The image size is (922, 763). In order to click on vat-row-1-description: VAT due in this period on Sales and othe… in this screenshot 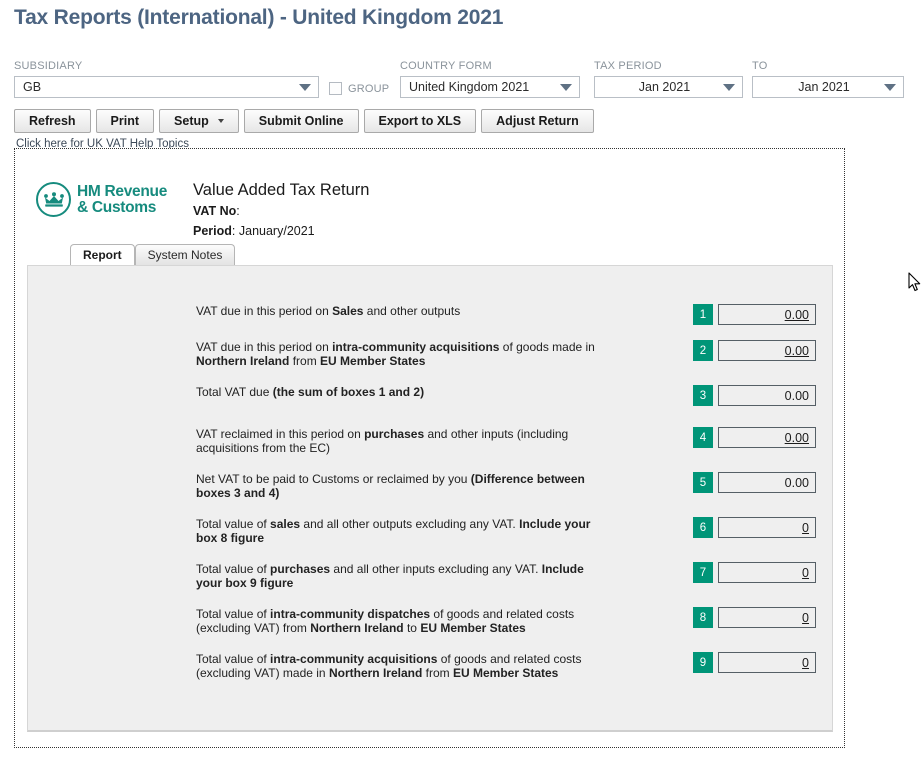, I will do `click(328, 311)`.